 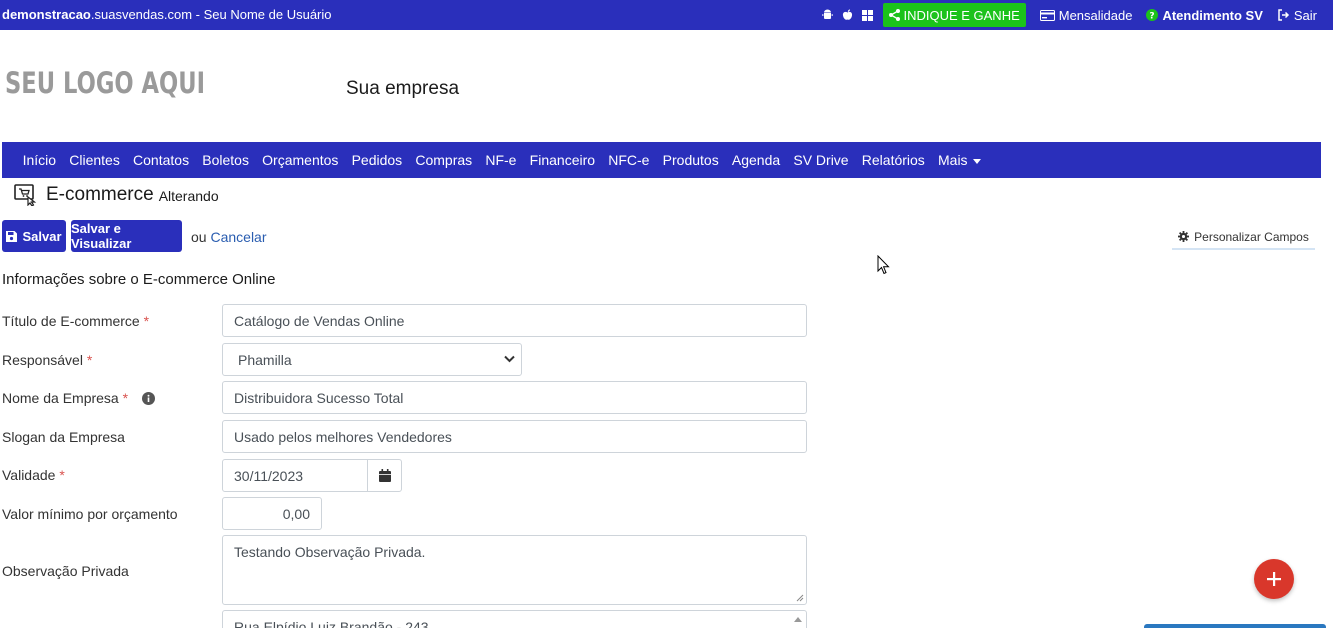 I want to click on titulo-label: Título de E-commerce *, so click(x=76, y=321).